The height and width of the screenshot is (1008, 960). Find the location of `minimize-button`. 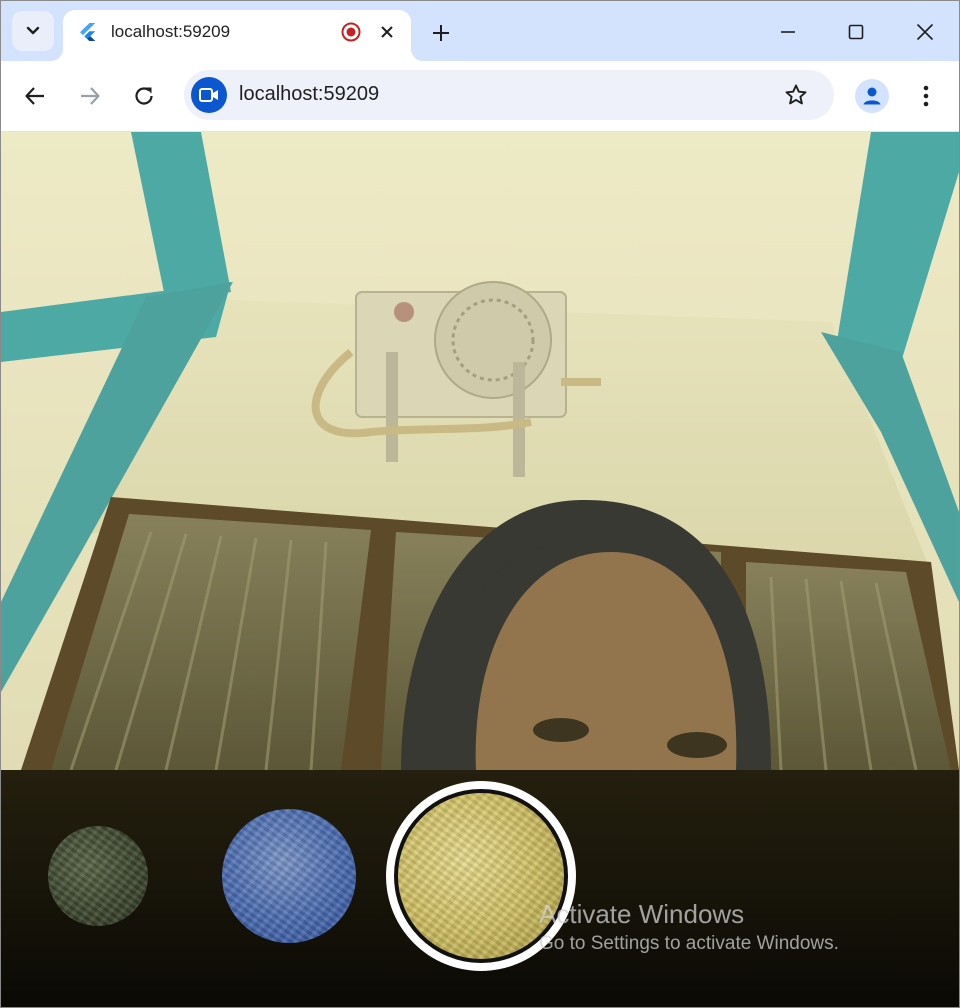

minimize-button is located at coordinates (788, 32).